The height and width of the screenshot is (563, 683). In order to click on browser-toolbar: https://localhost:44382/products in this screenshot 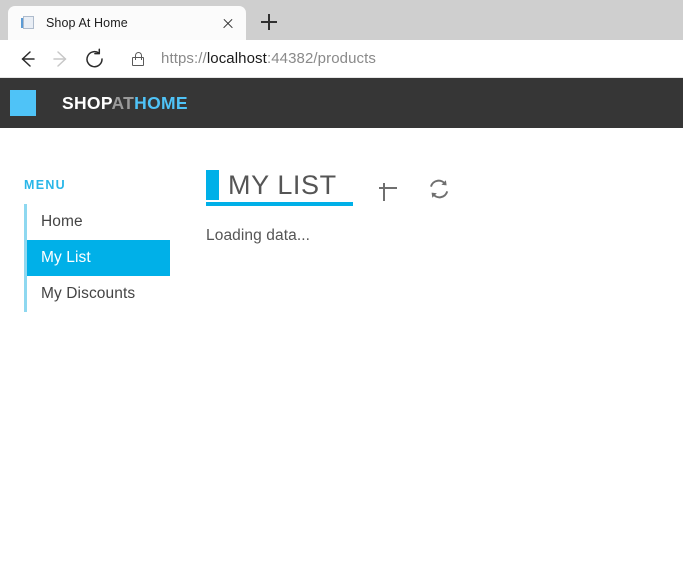, I will do `click(341, 59)`.